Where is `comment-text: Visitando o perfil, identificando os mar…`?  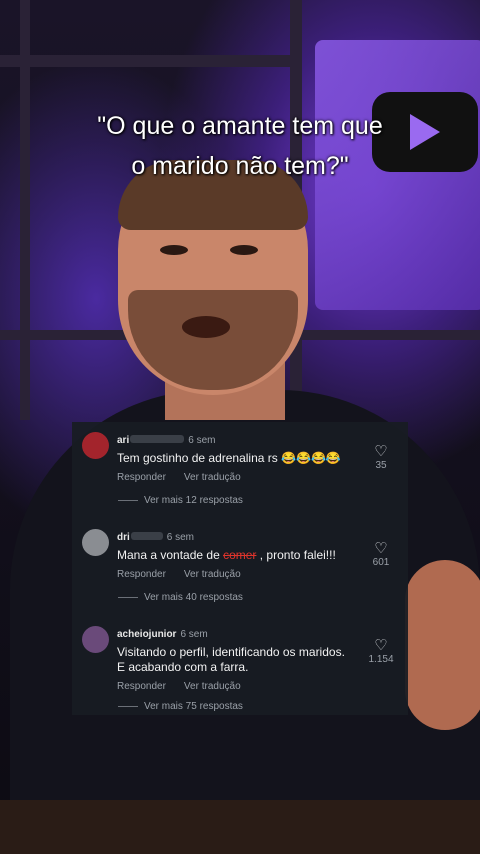 comment-text: Visitando o perfil, identificando os mar… is located at coordinates (231, 660).